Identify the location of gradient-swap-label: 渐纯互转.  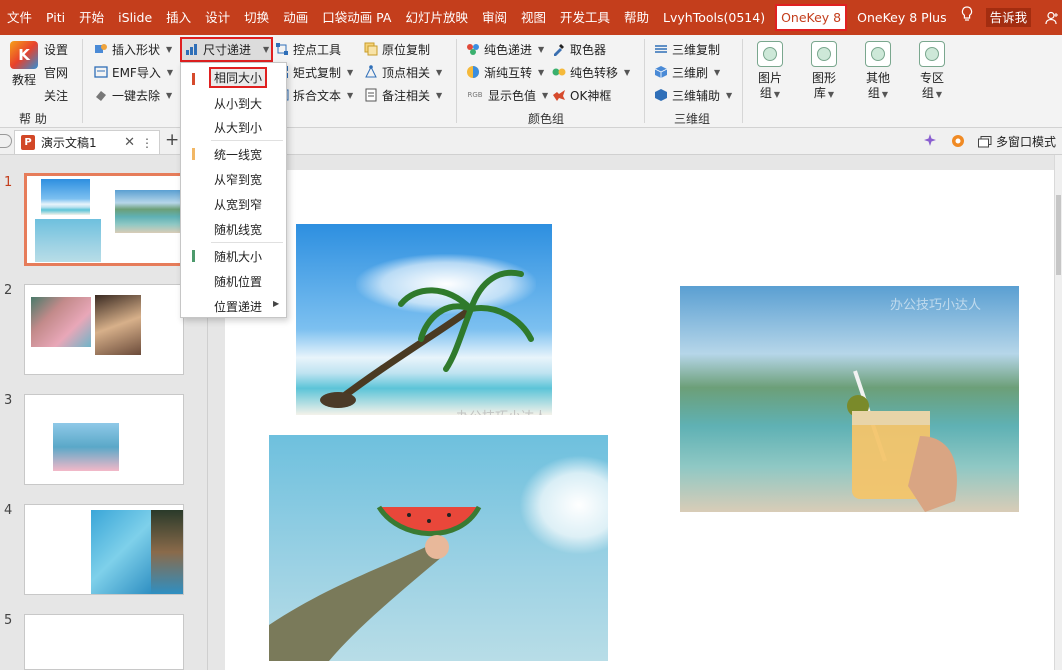
(508, 72).